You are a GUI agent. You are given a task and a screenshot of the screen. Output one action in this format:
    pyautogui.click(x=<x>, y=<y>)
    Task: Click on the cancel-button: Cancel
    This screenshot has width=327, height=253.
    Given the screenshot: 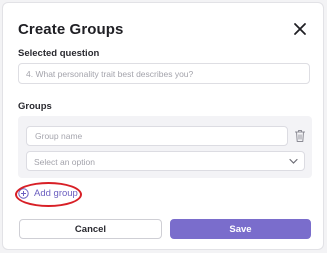 What is the action you would take?
    pyautogui.click(x=90, y=229)
    